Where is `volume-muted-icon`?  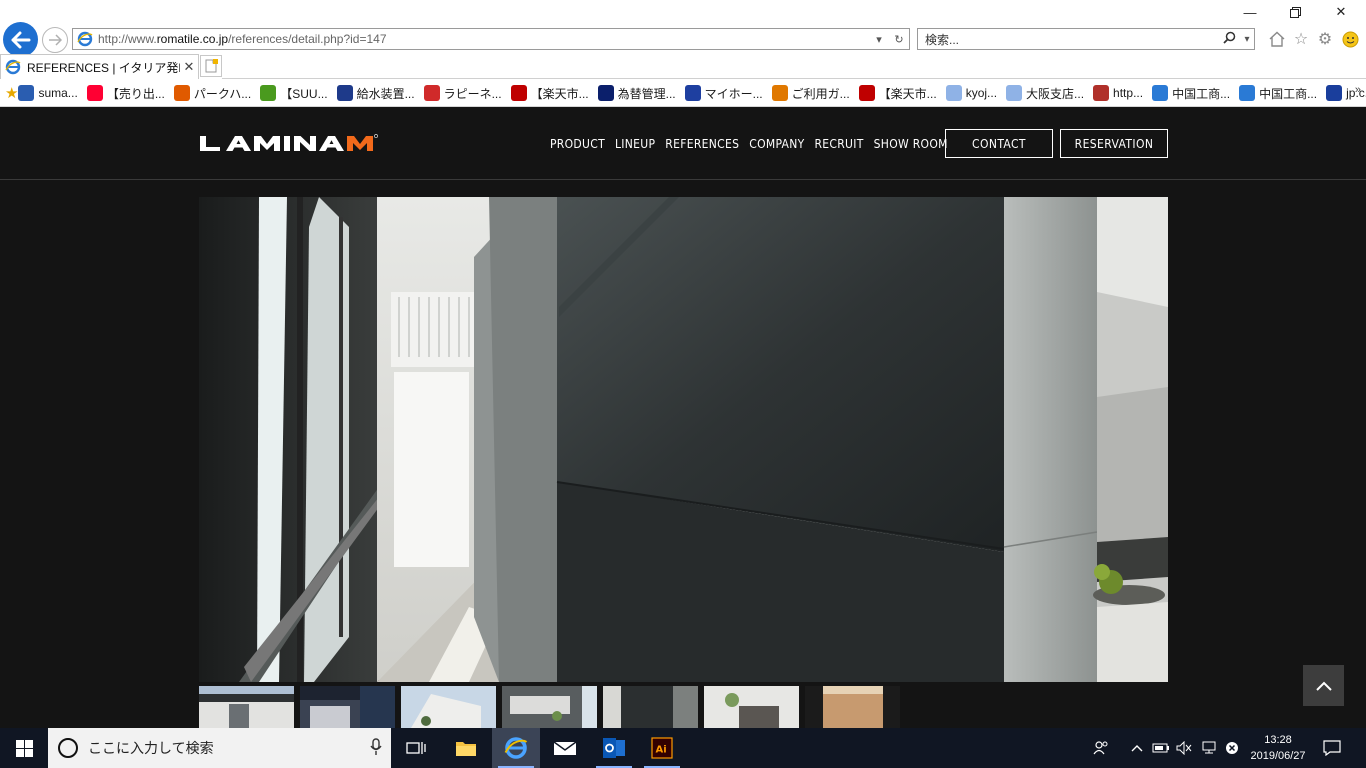 volume-muted-icon is located at coordinates (1184, 748).